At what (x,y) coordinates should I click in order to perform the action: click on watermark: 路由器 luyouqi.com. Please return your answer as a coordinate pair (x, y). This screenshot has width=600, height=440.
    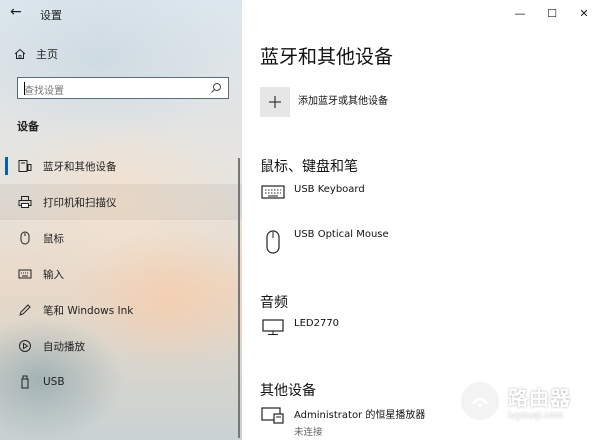
    Looking at the image, I should click on (528, 401).